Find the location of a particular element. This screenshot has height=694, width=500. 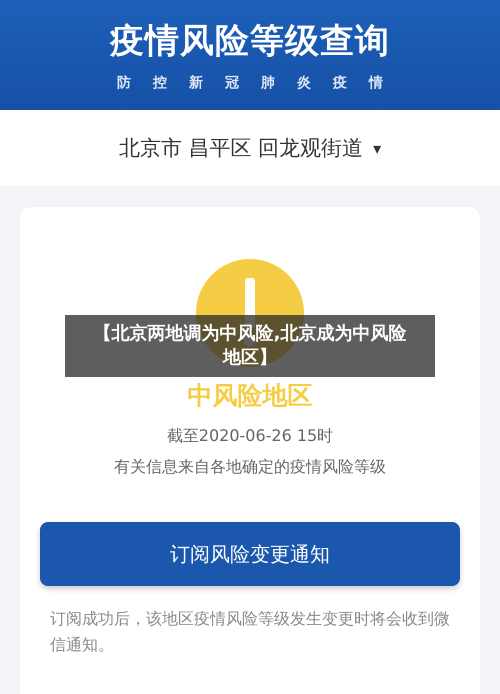

subtitle-char: 炎 is located at coordinates (304, 83).